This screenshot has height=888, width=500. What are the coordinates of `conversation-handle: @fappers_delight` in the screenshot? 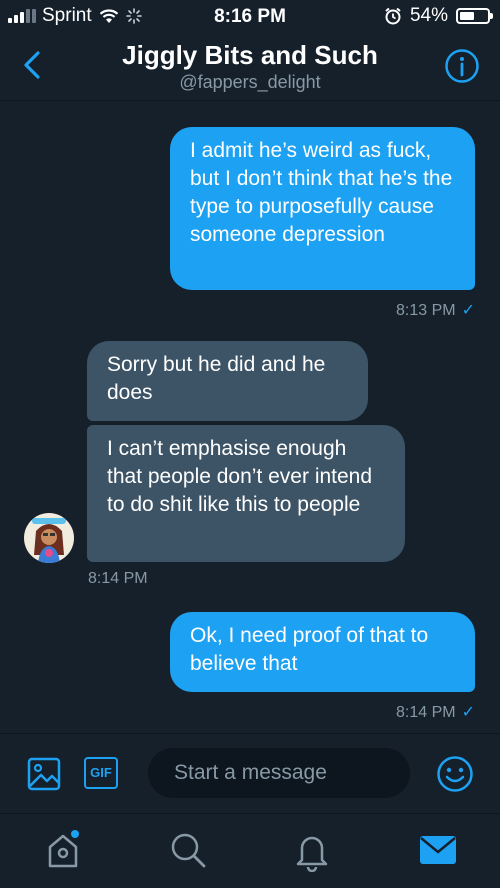 It's located at (250, 82).